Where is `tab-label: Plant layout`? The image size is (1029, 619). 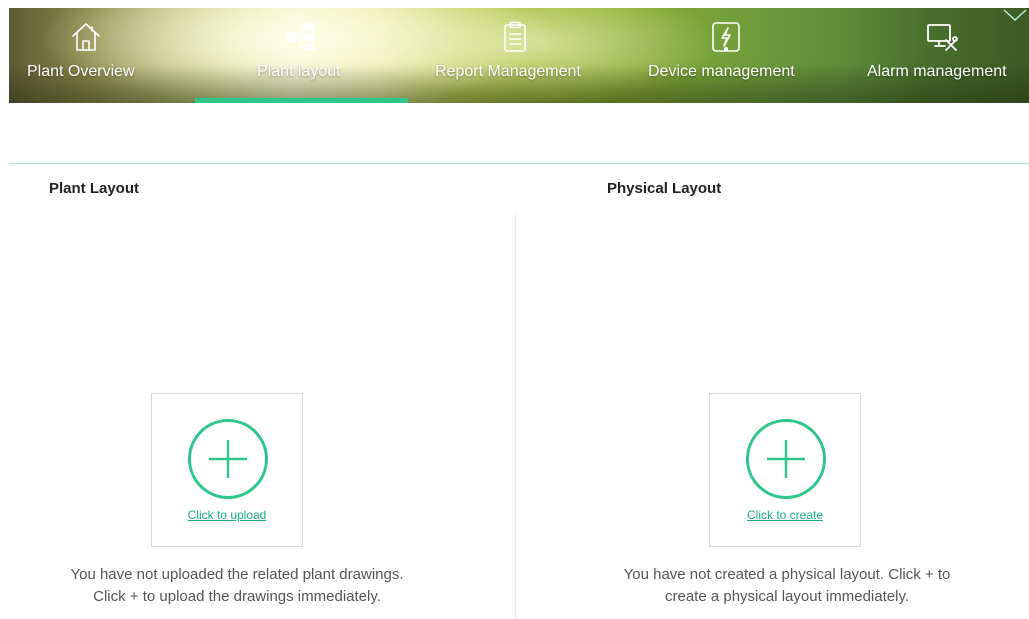
tab-label: Plant layout is located at coordinates (299, 71).